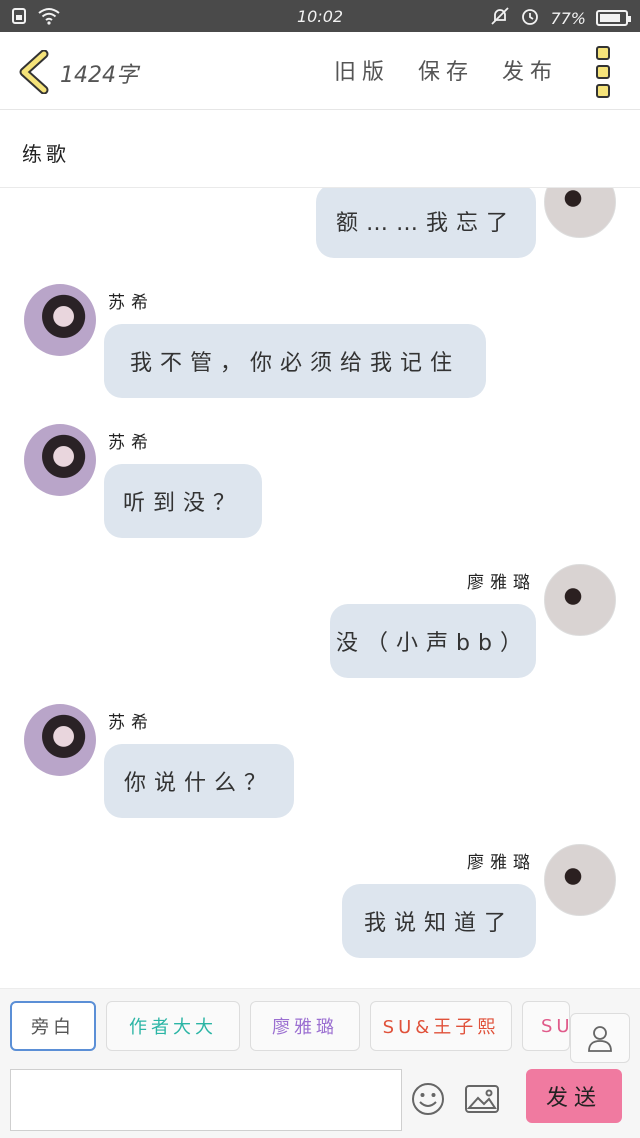  Describe the element at coordinates (99, 75) in the screenshot. I see `word-count: 1424字` at that location.